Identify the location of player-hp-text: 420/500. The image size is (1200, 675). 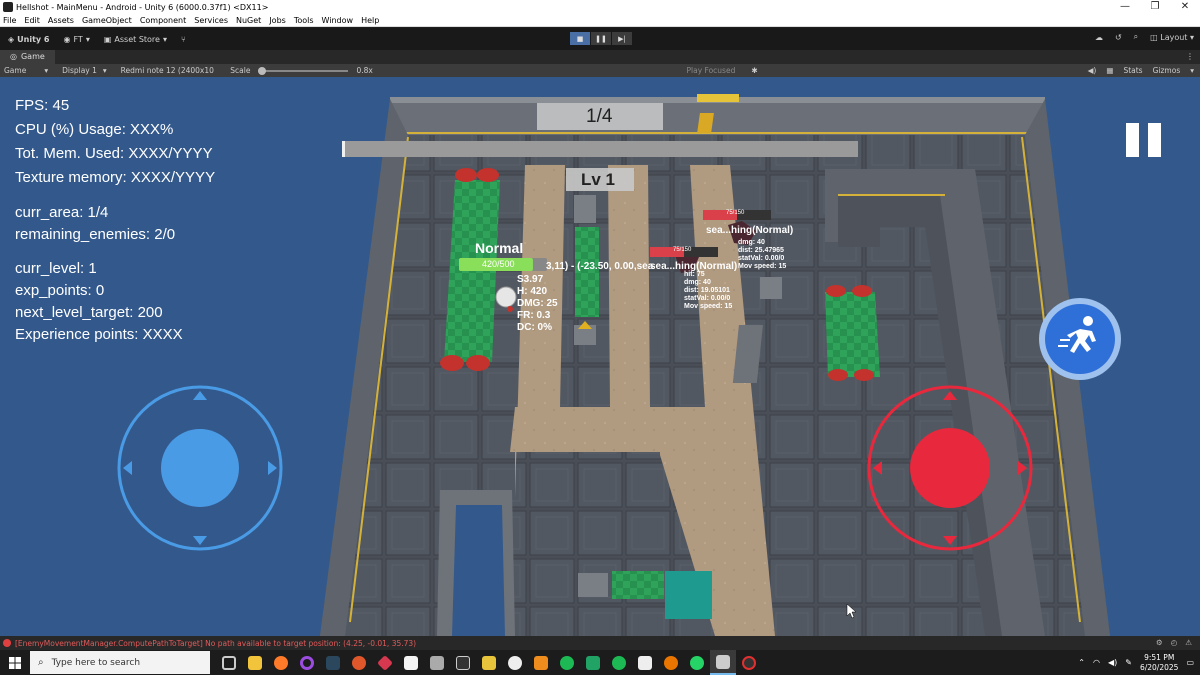
(498, 264).